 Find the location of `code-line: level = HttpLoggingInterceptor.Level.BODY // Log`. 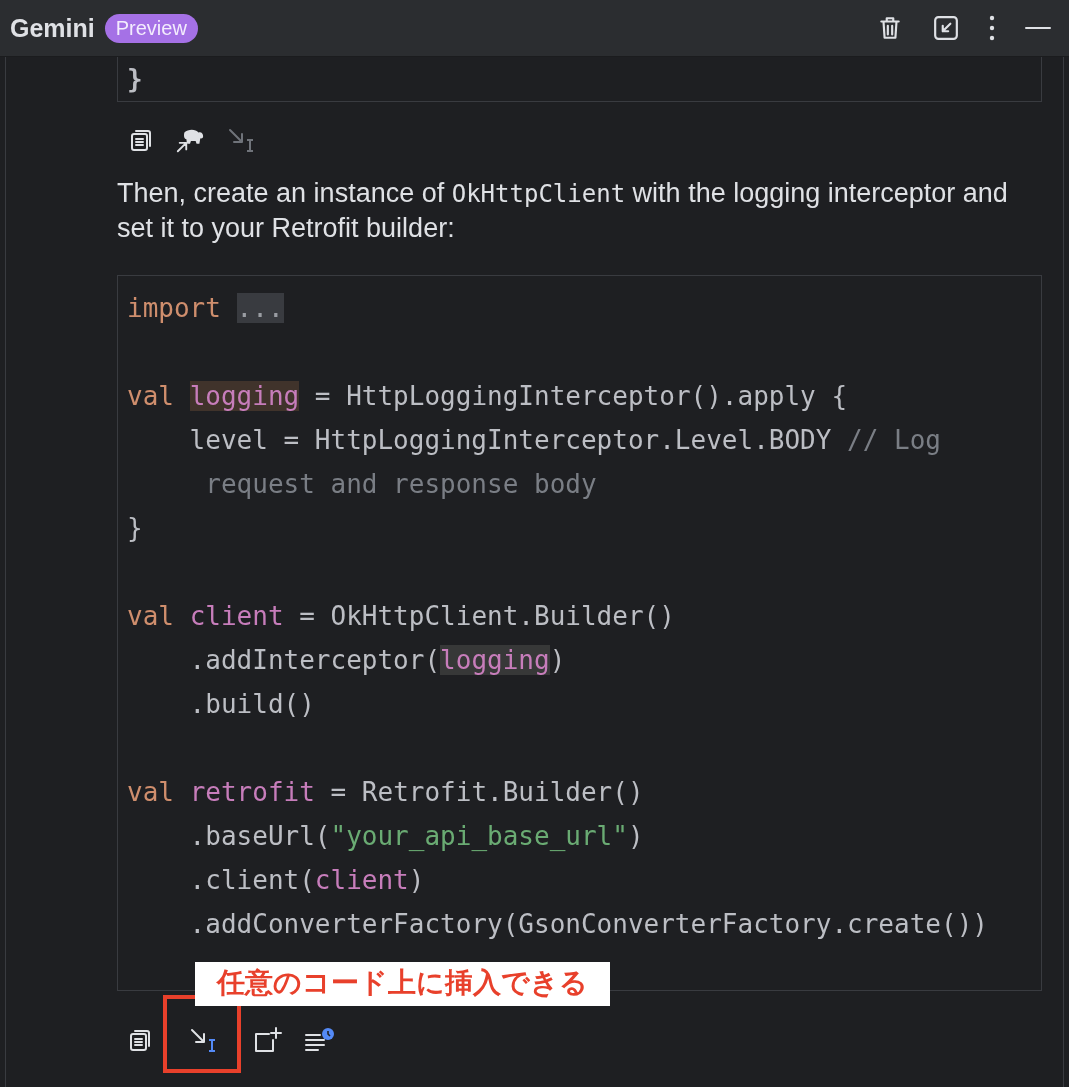

code-line: level = HttpLoggingInterceptor.Level.BODY // Log is located at coordinates (565, 440).